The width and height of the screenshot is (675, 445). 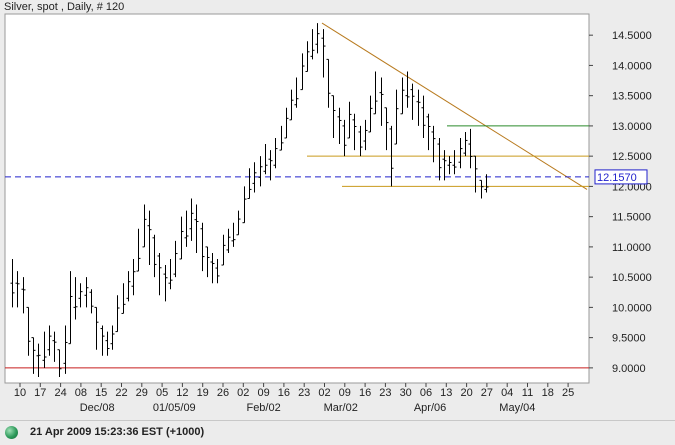 What do you see at coordinates (20, 393) in the screenshot?
I see `x-tick-label: 10` at bounding box center [20, 393].